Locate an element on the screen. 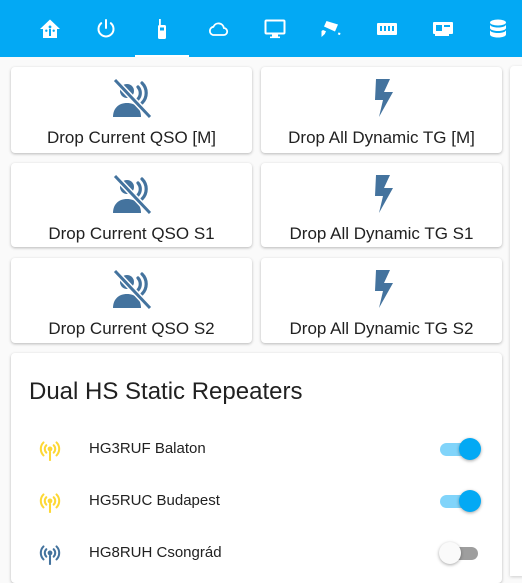 The height and width of the screenshot is (583, 522). power-icon is located at coordinates (106, 27).